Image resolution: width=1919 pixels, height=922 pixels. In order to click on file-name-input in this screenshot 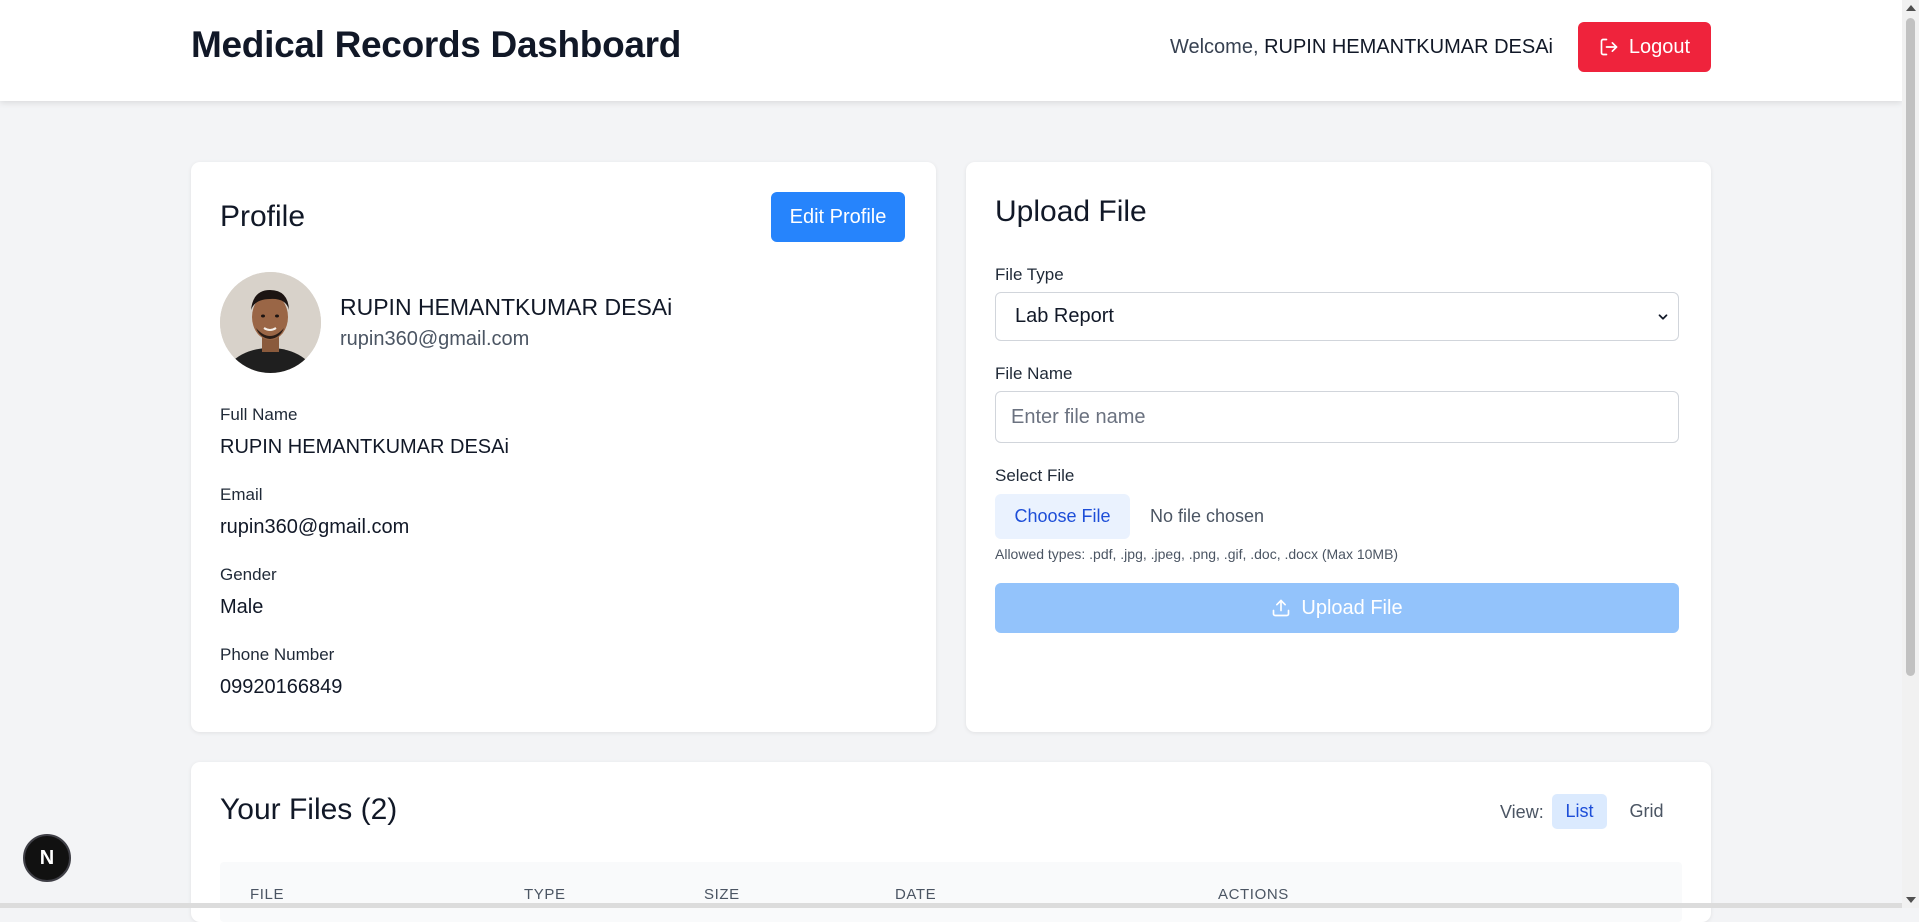, I will do `click(1337, 417)`.